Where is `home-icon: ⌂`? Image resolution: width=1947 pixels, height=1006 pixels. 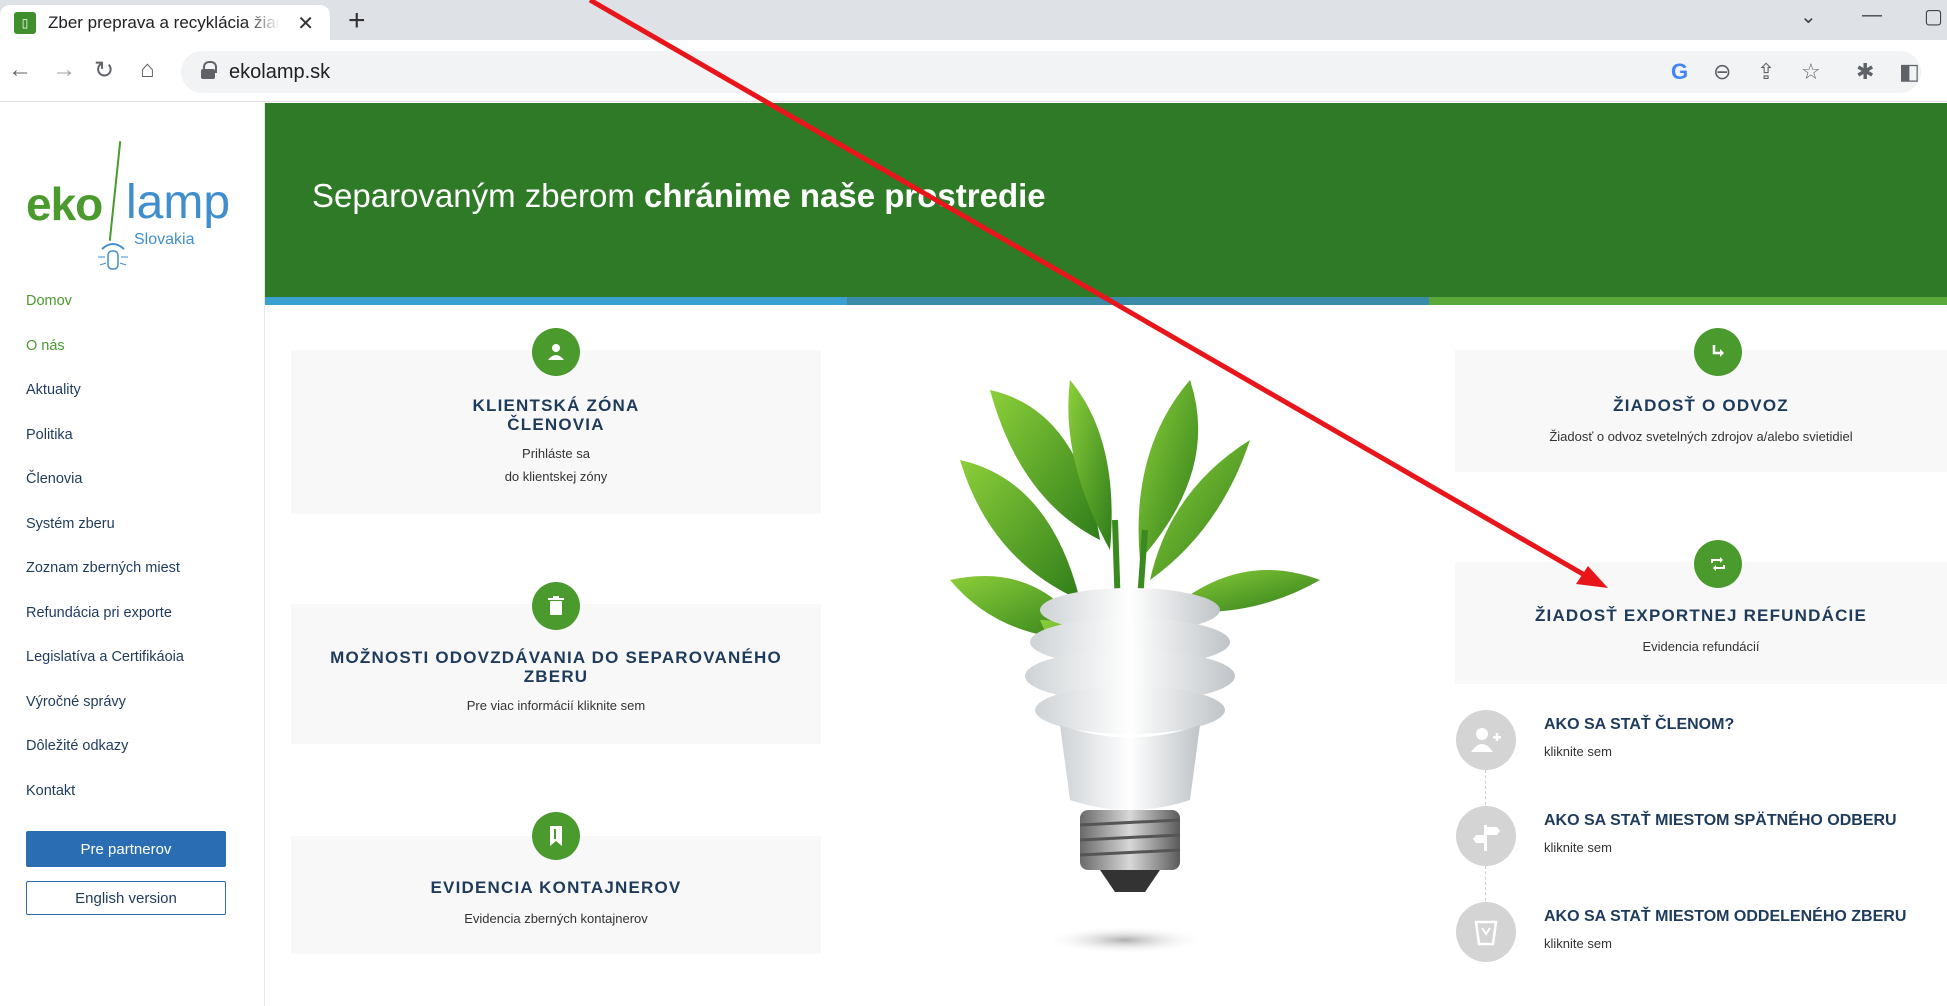
home-icon: ⌂ is located at coordinates (147, 70).